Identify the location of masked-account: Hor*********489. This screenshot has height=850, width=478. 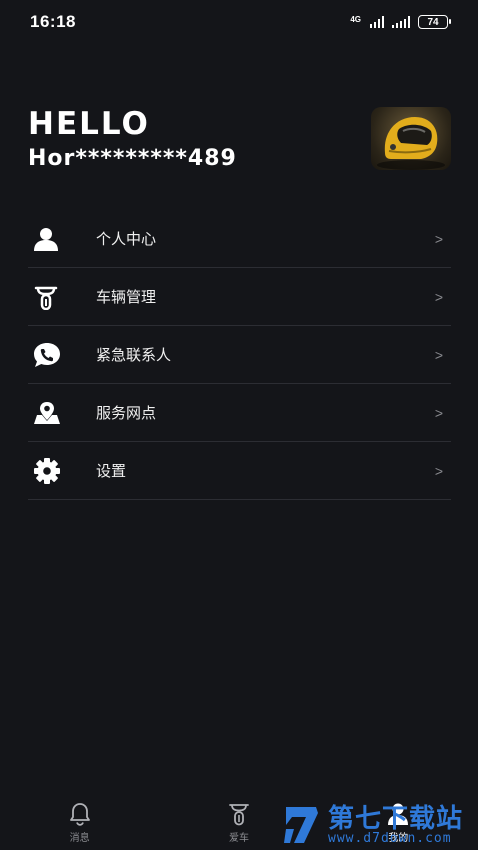
(132, 158).